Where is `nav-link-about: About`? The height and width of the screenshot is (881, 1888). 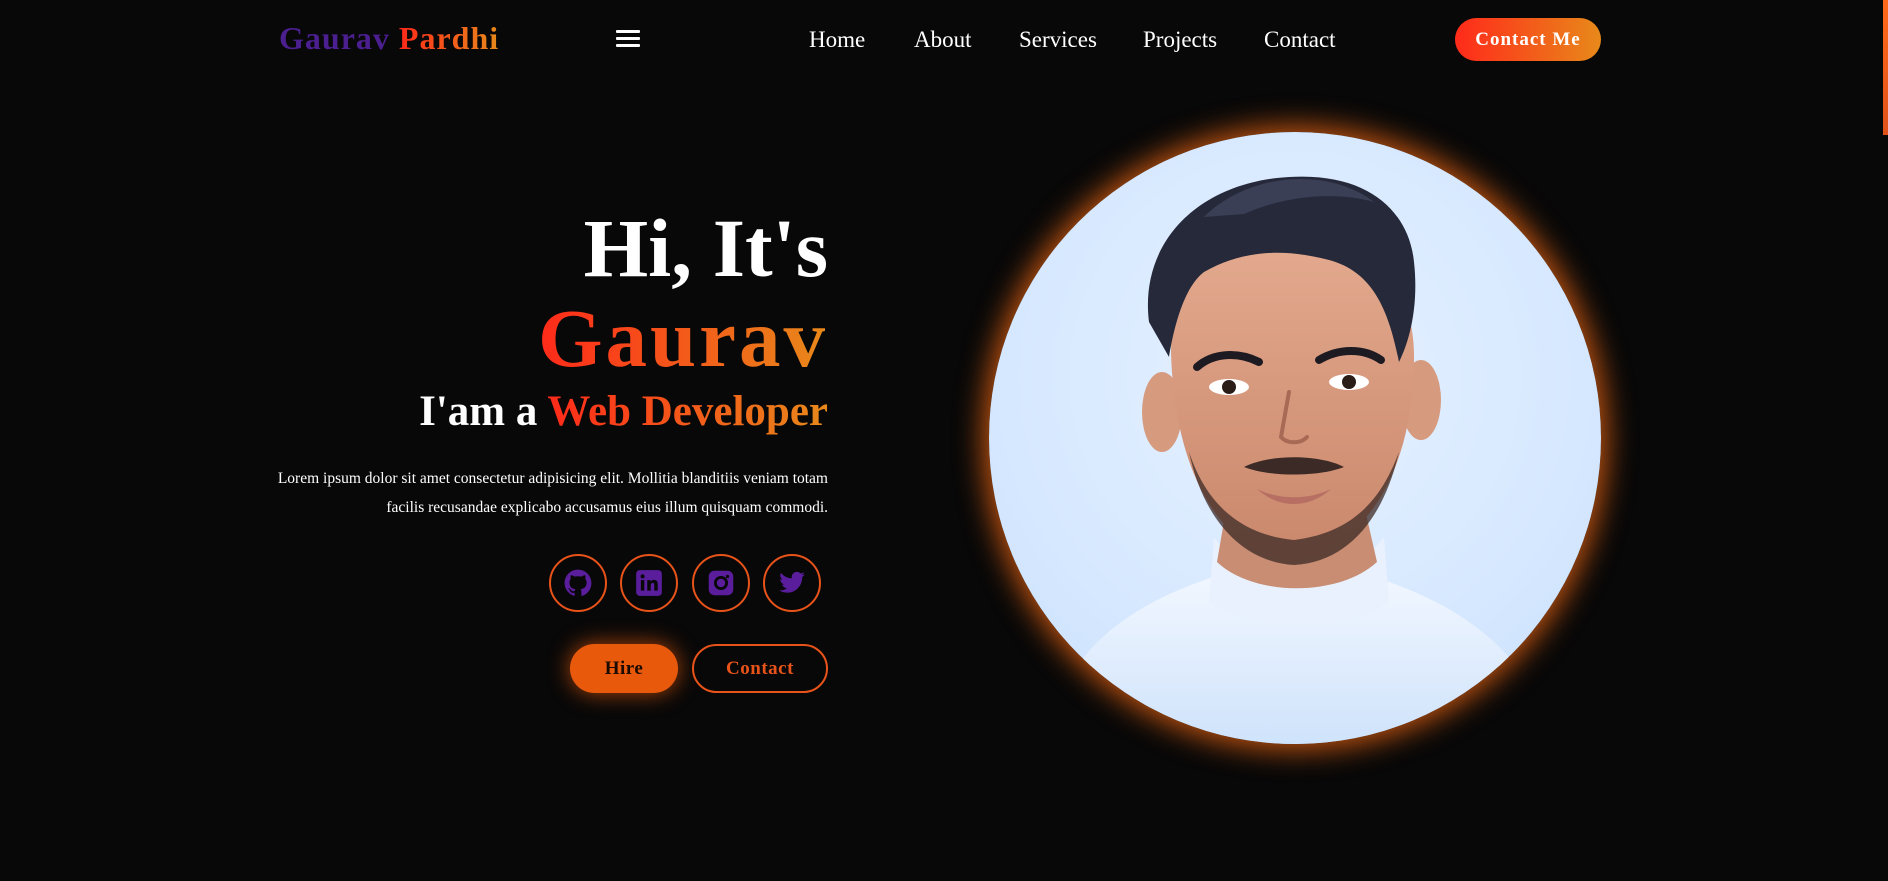 nav-link-about: About is located at coordinates (943, 40).